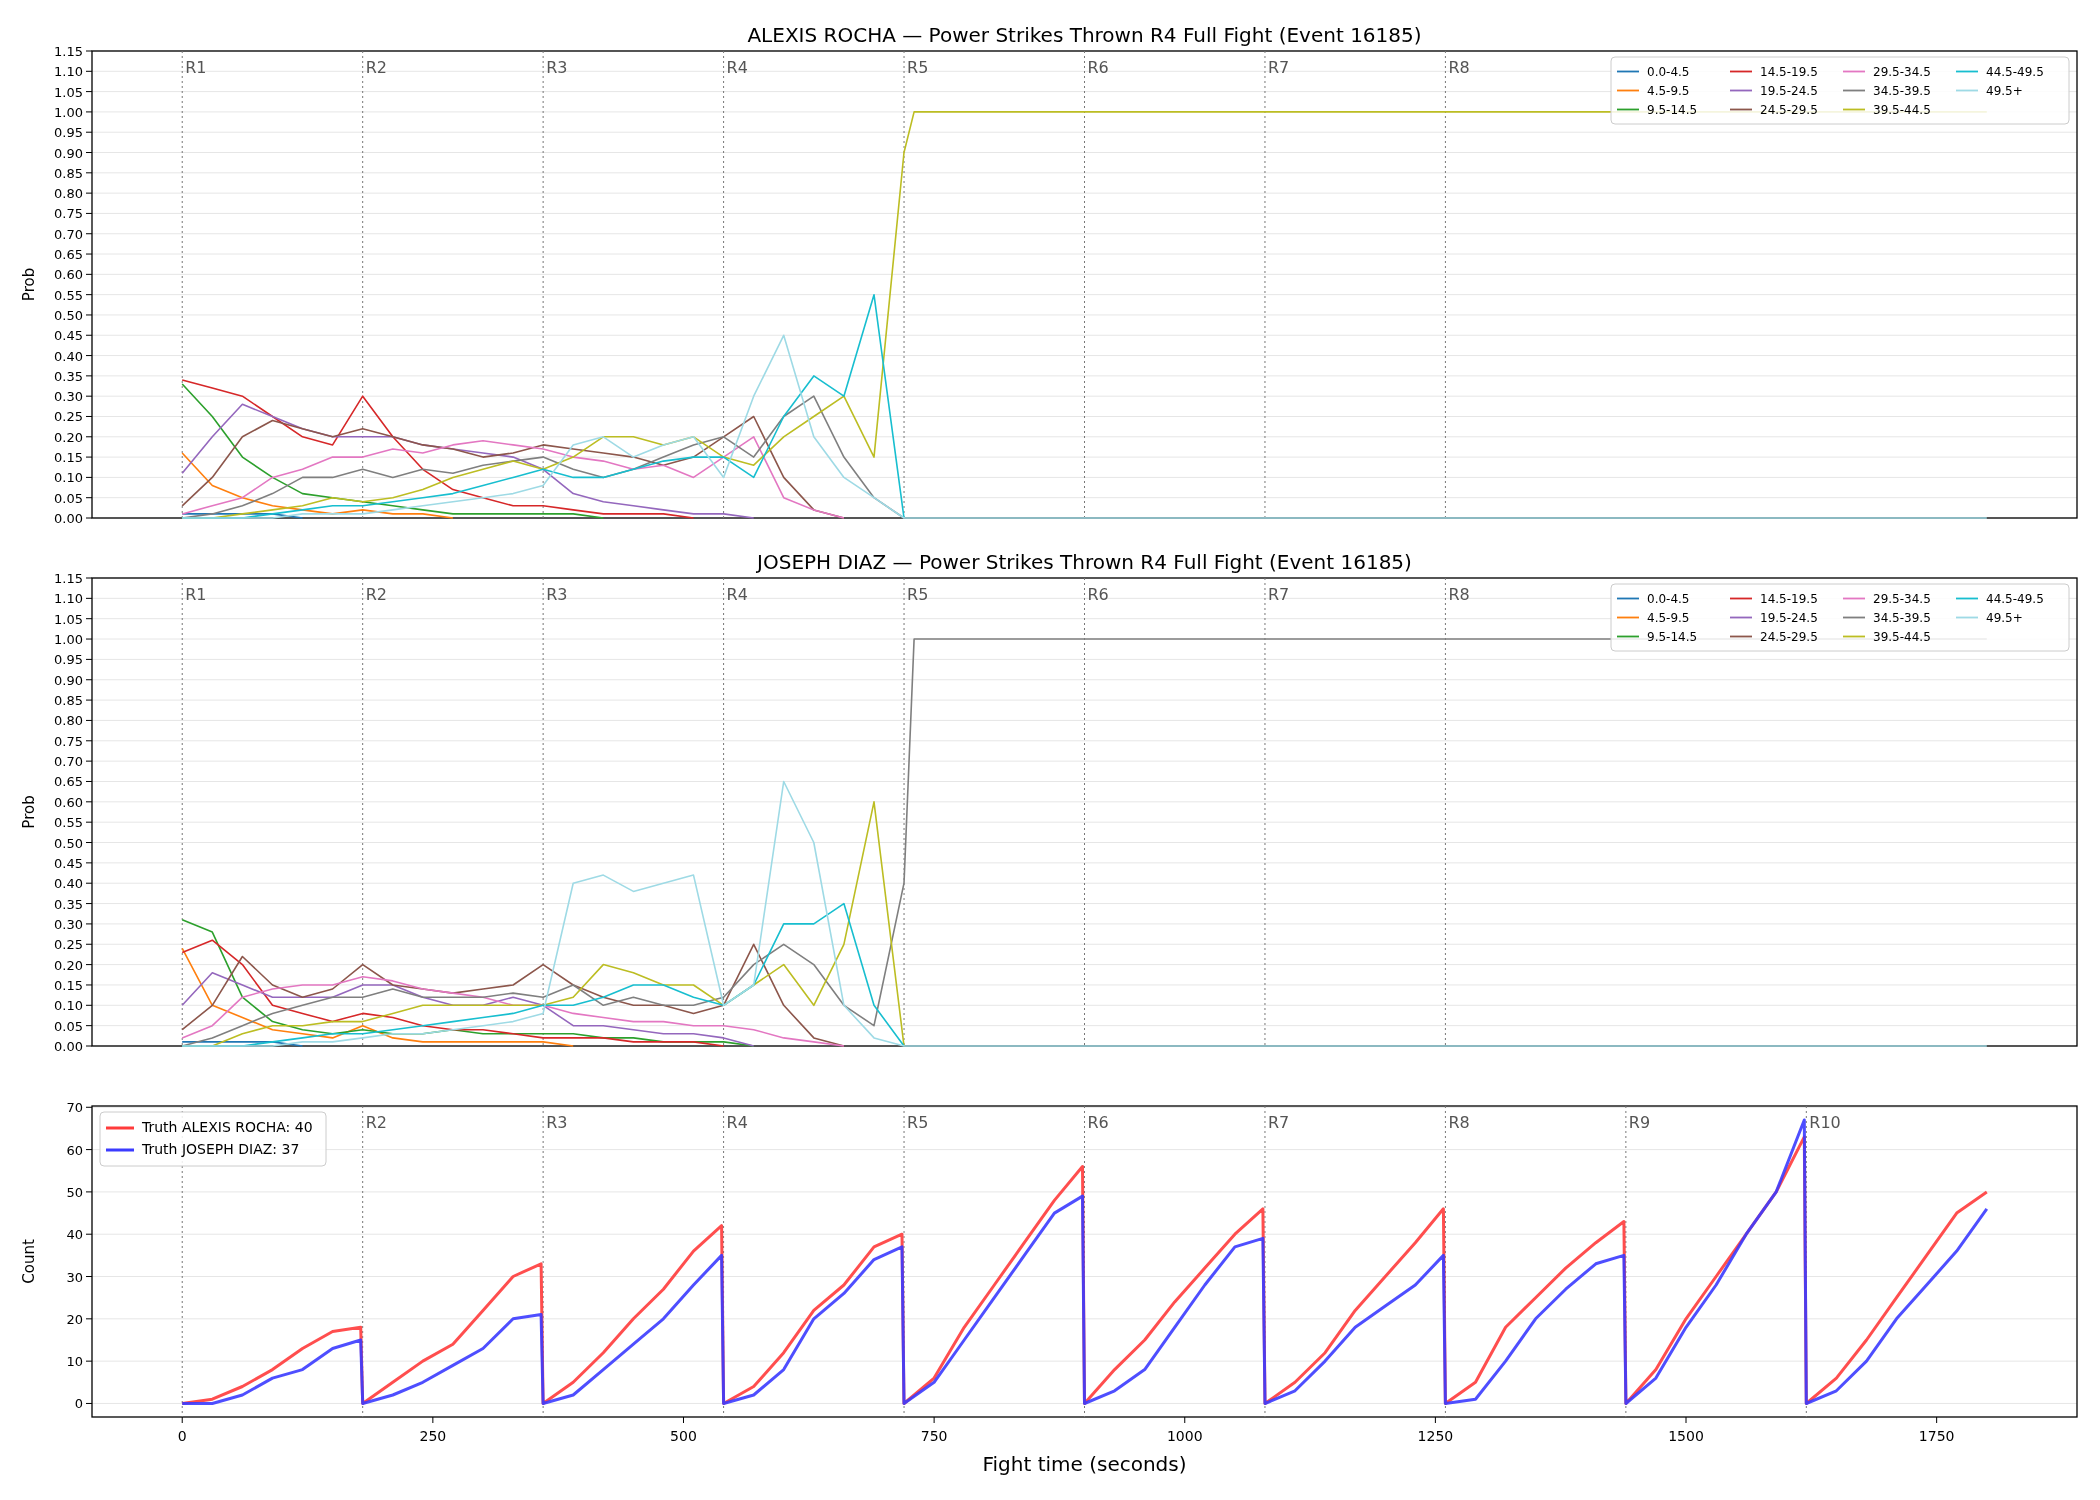 This screenshot has height=1500, width=2100. I want to click on legend-label: Truth JOSEPH DIAZ: 37, so click(221, 1149).